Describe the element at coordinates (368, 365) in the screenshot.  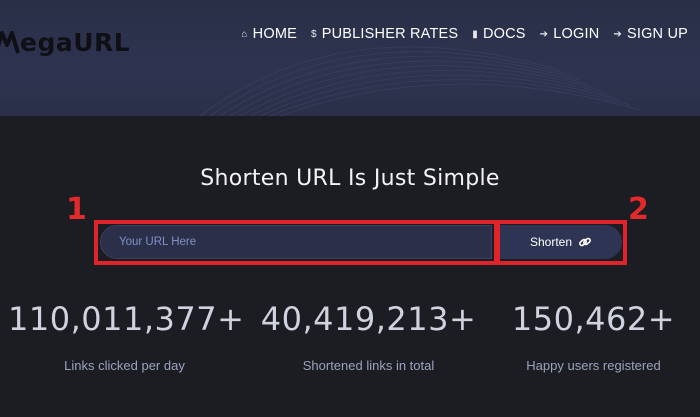
I see `stat-label: Shortened links in total` at that location.